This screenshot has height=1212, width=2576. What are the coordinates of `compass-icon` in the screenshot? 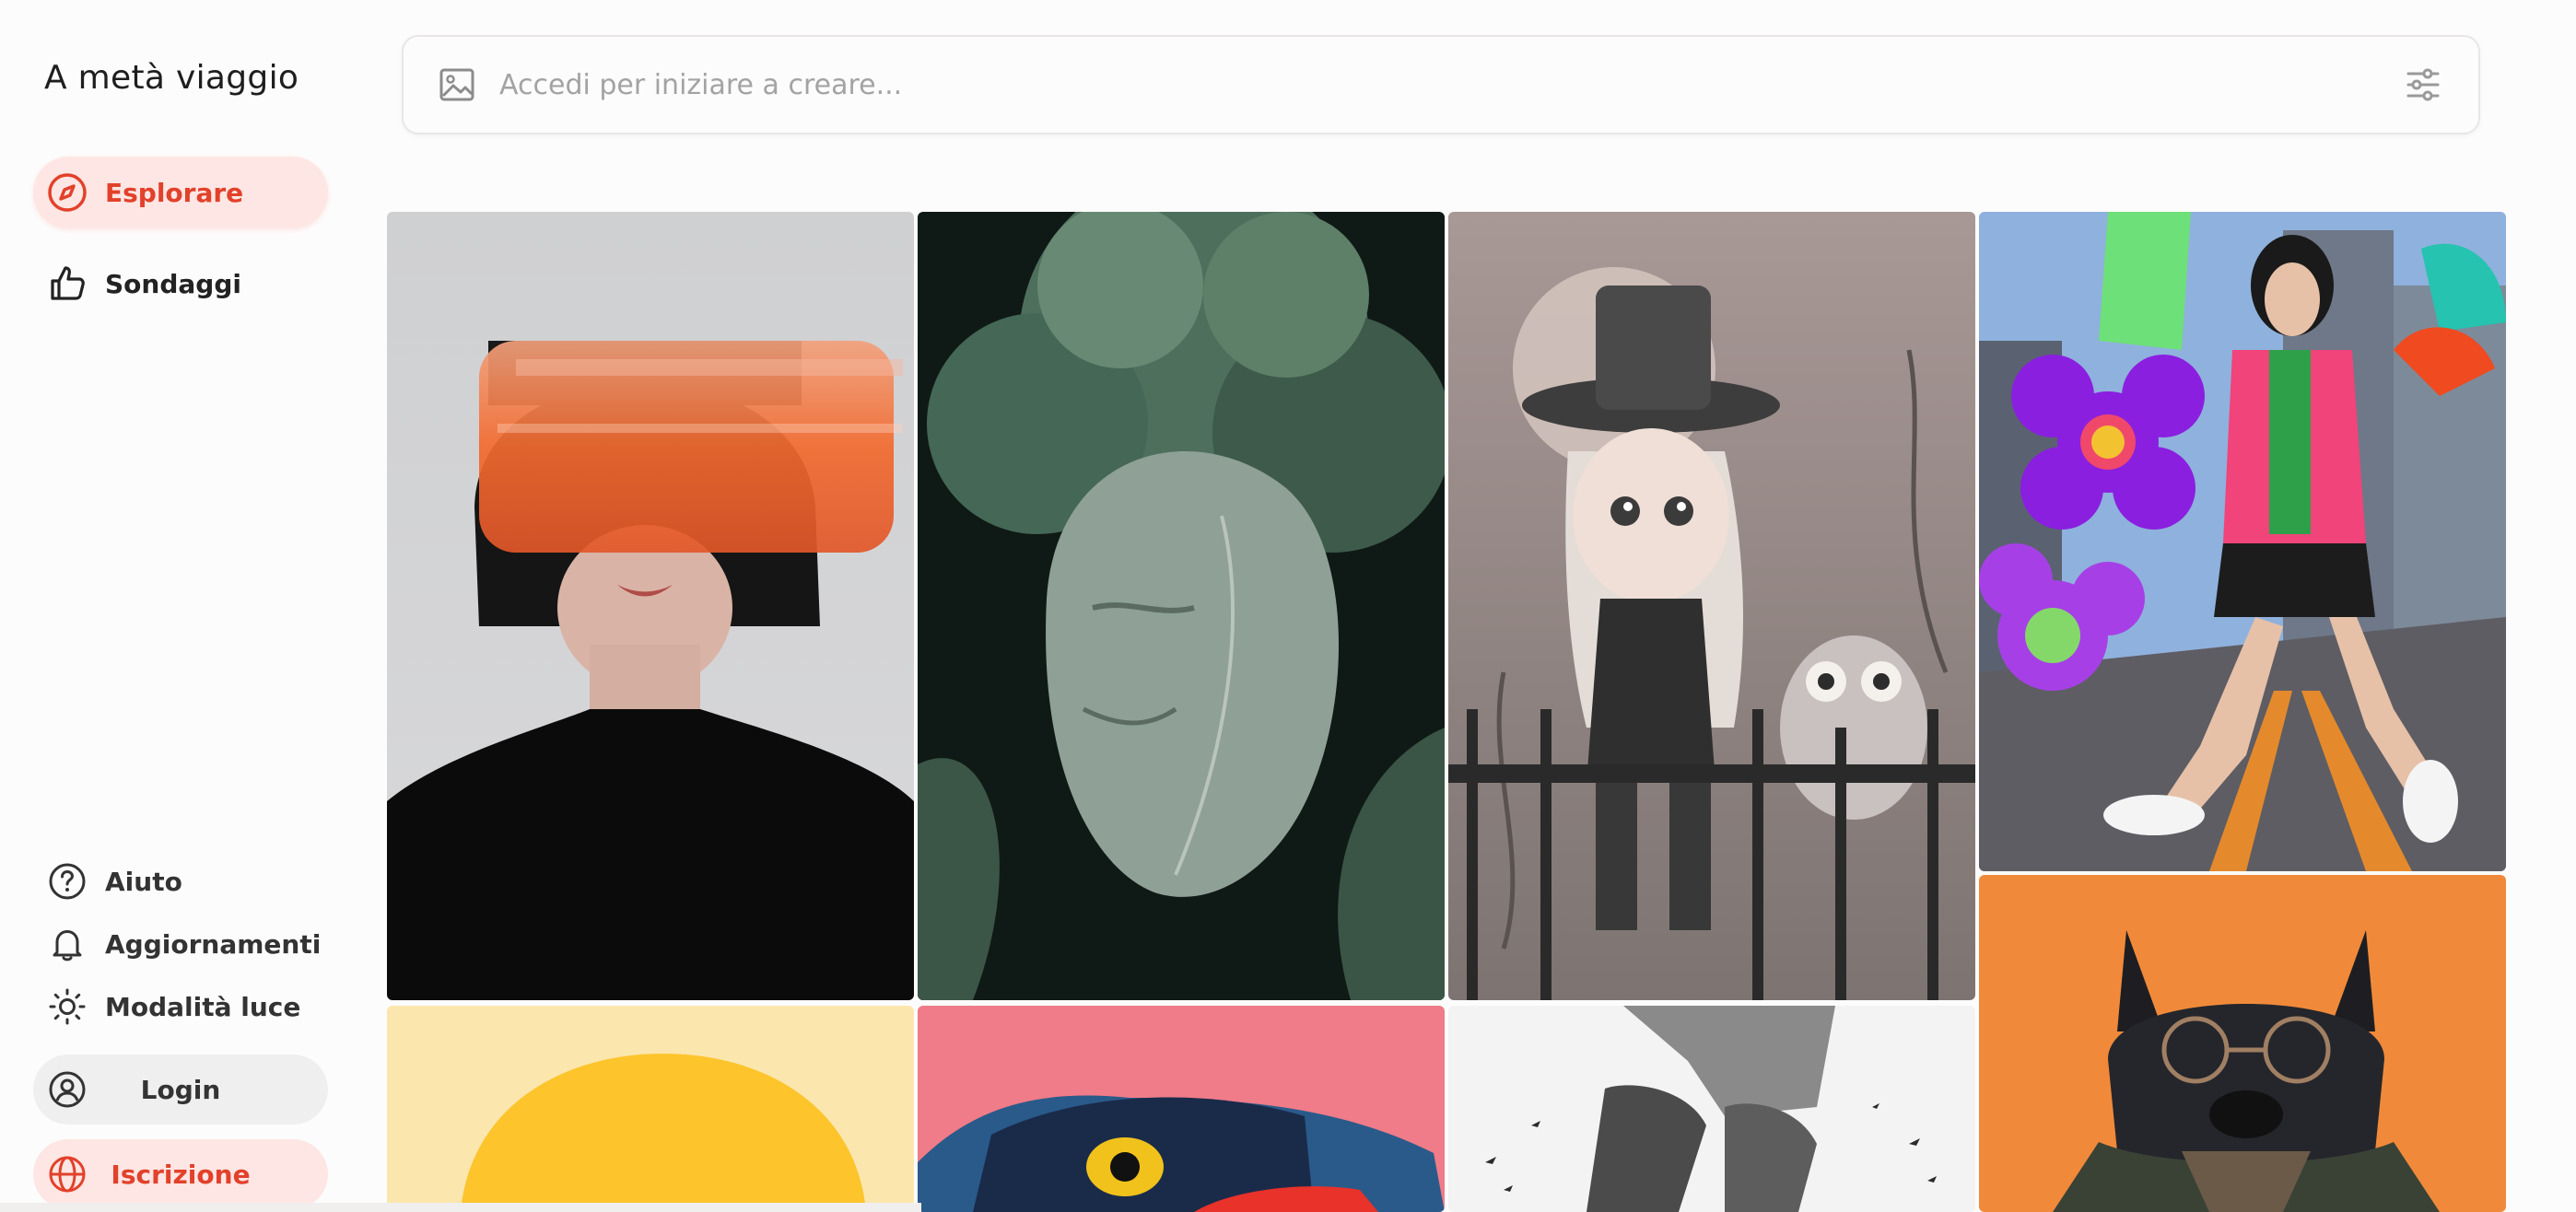 It's located at (67, 192).